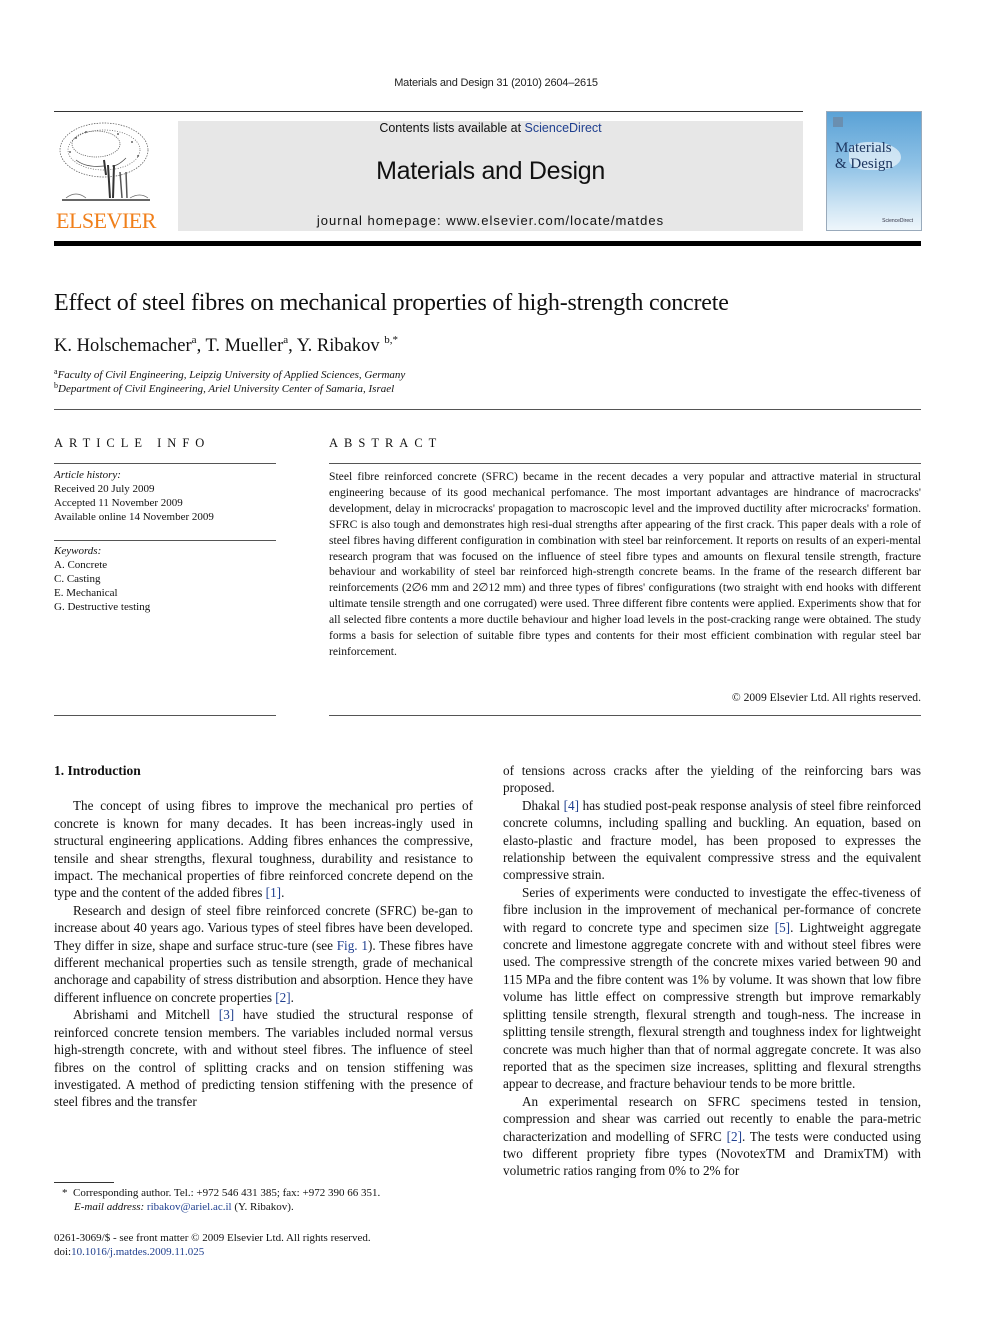 The width and height of the screenshot is (992, 1323). I want to click on email-label: E-mail address:, so click(109, 1207).